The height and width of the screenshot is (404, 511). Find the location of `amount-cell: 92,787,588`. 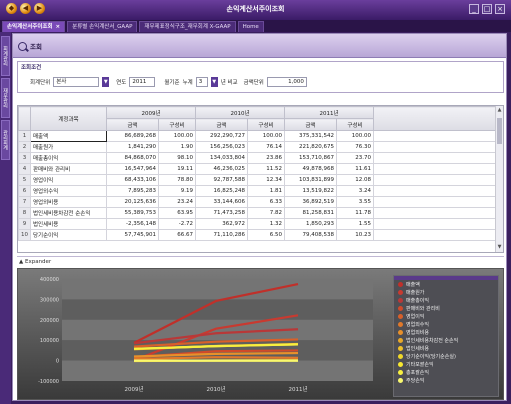

amount-cell: 92,787,588 is located at coordinates (221, 180).